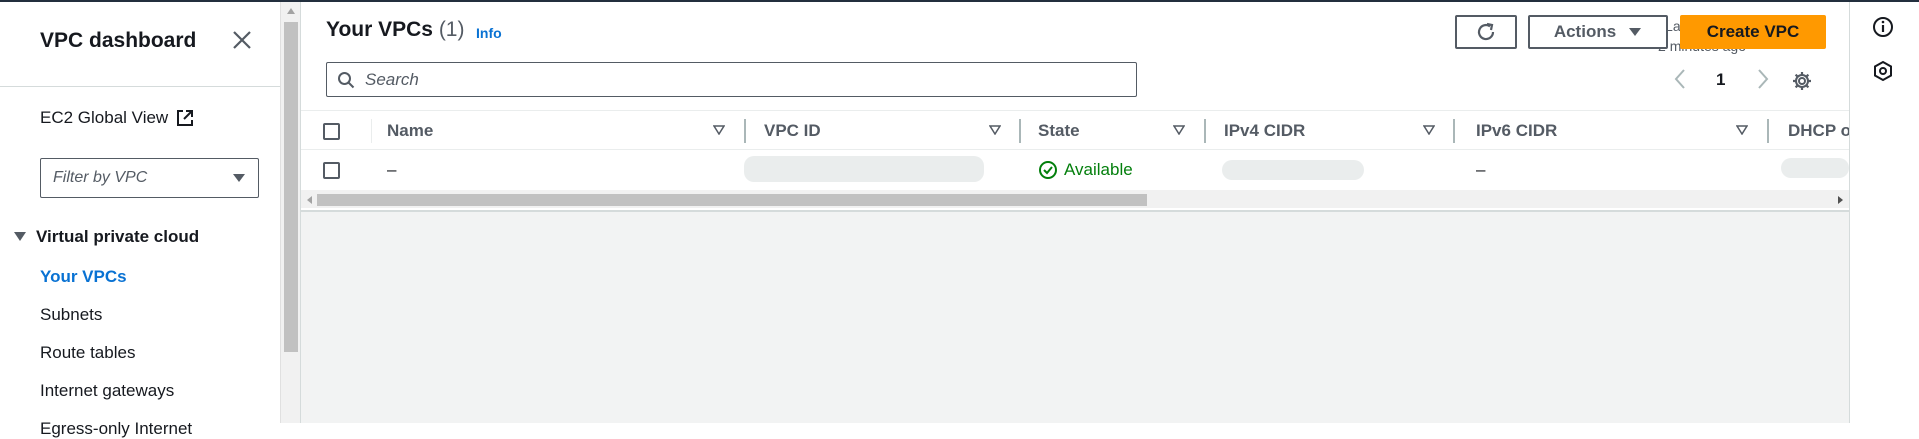 The image size is (1919, 439). Describe the element at coordinates (1048, 170) in the screenshot. I see `check-circle-icon` at that location.